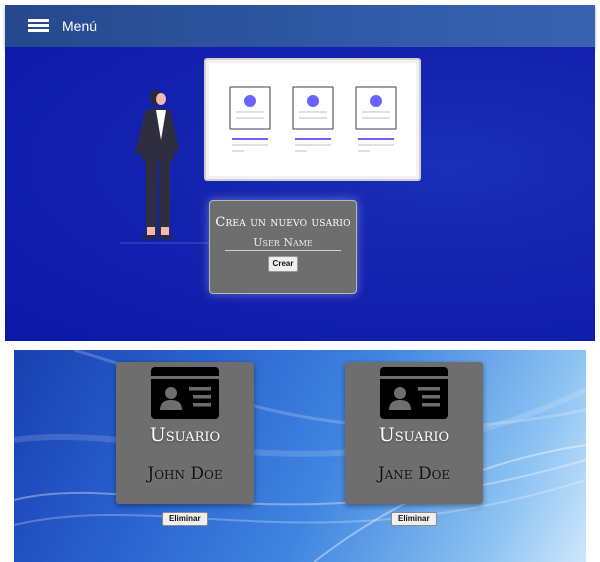  Describe the element at coordinates (185, 474) in the screenshot. I see `user-name: John Doe` at that location.